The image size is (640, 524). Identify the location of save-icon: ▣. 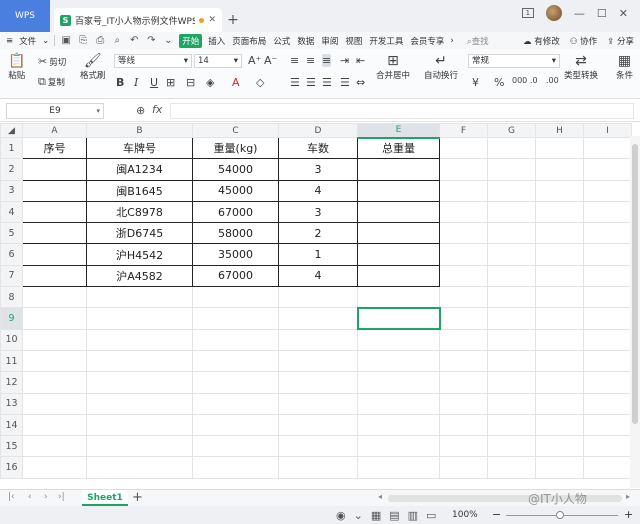
(66, 40).